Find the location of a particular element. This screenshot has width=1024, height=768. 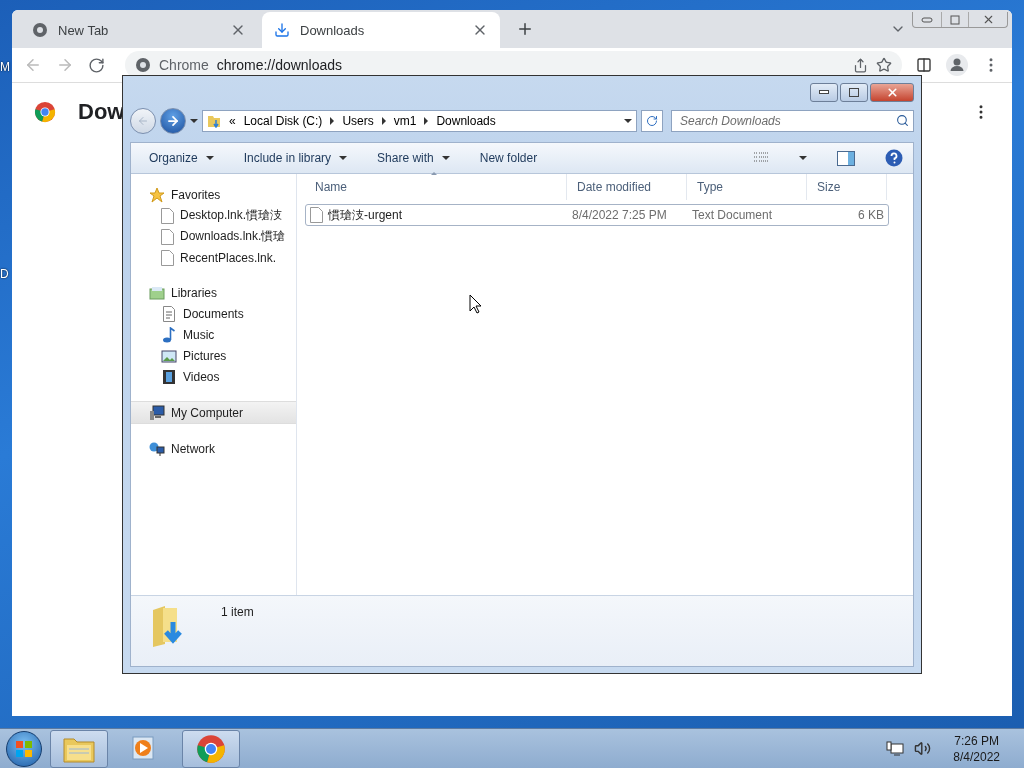

arrow-right-icon is located at coordinates (173, 121).